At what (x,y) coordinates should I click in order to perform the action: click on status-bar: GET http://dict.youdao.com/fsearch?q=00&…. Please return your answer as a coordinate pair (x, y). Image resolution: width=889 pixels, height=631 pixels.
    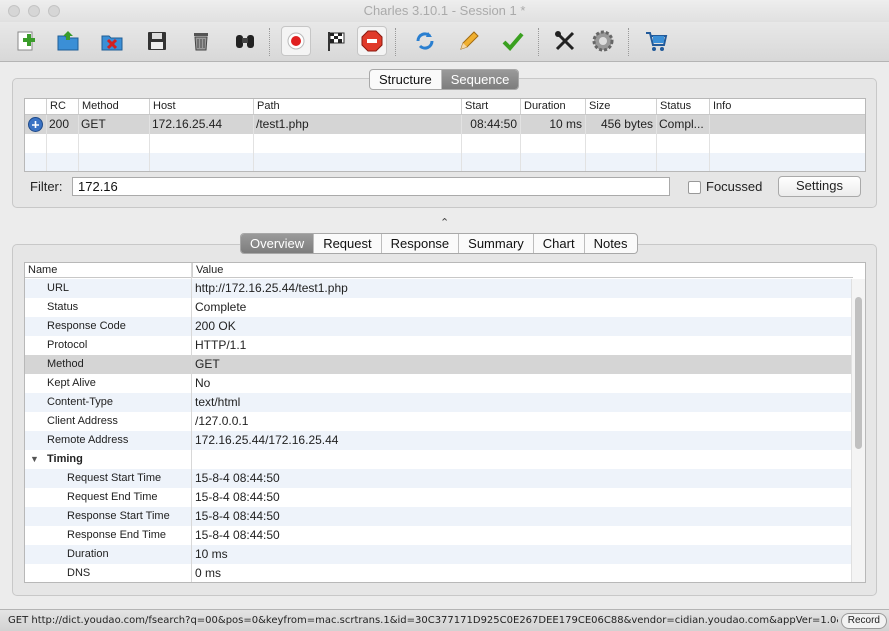
    Looking at the image, I should click on (444, 620).